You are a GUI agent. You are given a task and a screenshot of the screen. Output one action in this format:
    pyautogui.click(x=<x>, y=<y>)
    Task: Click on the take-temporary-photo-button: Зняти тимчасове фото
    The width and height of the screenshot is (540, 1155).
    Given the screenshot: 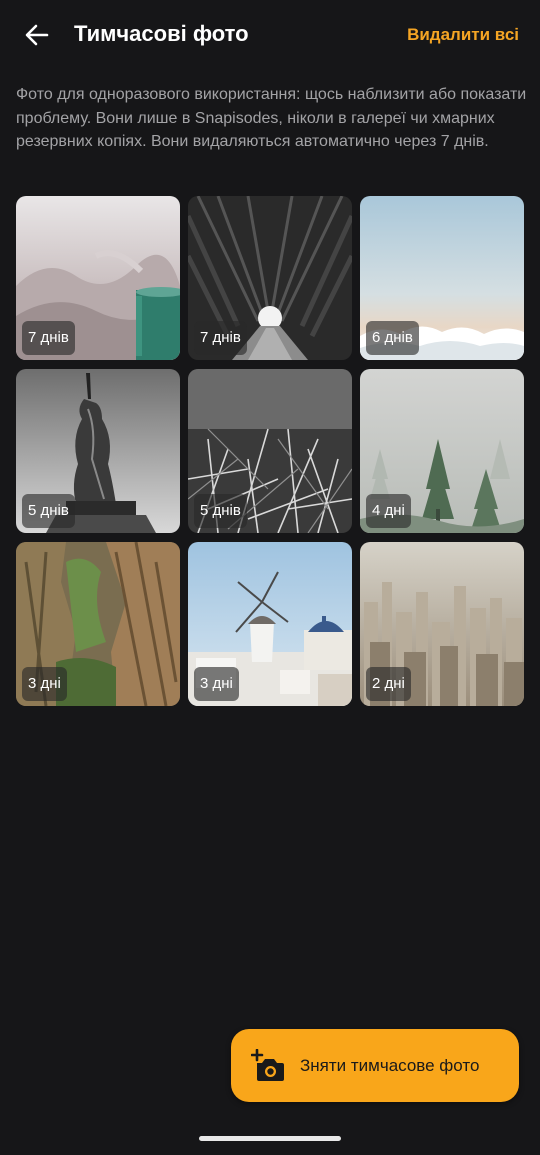 What is the action you would take?
    pyautogui.click(x=375, y=1065)
    